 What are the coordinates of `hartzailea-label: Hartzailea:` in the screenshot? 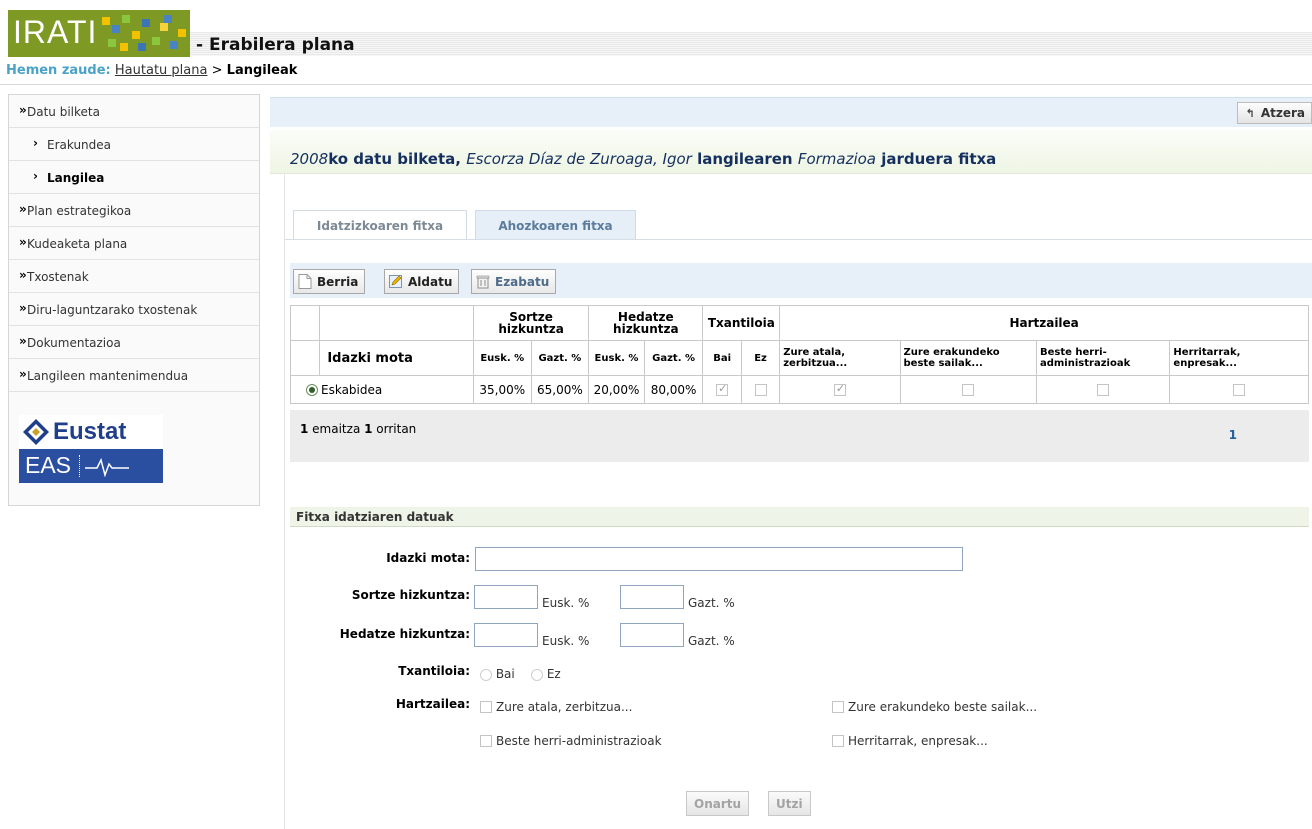 It's located at (432, 704).